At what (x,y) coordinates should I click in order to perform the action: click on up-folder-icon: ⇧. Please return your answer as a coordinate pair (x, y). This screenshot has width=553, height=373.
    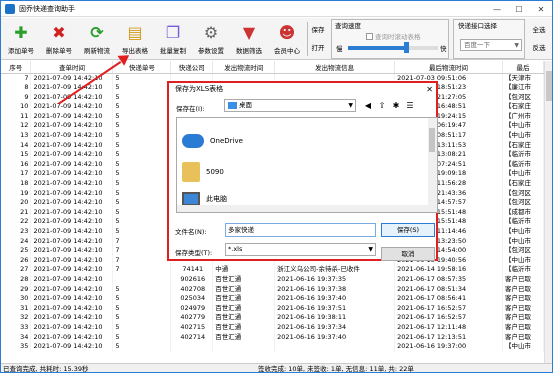
    Looking at the image, I should click on (382, 105).